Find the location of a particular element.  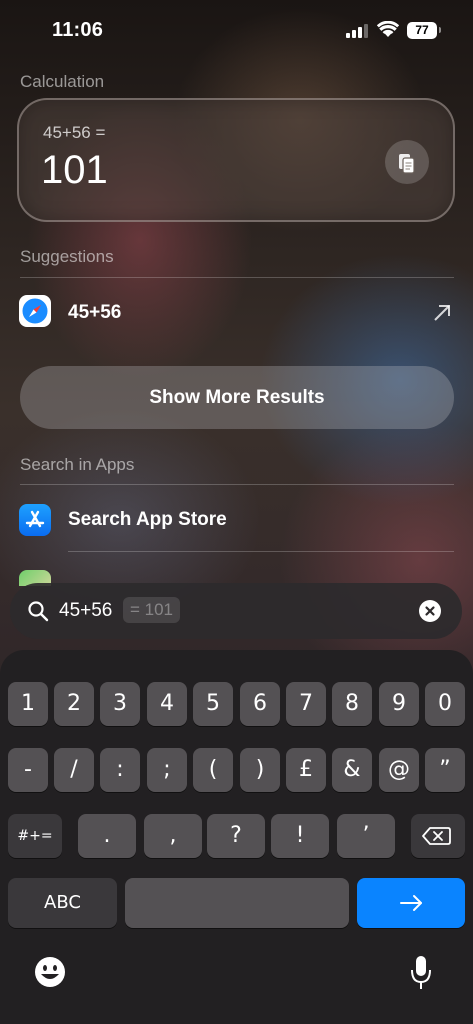

app-store-icon is located at coordinates (35, 520).